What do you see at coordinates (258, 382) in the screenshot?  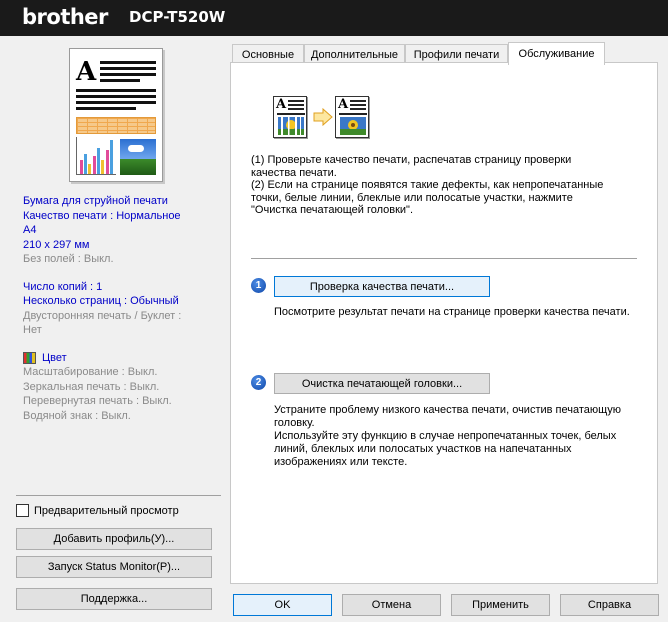 I see `step-2-badge: 2` at bounding box center [258, 382].